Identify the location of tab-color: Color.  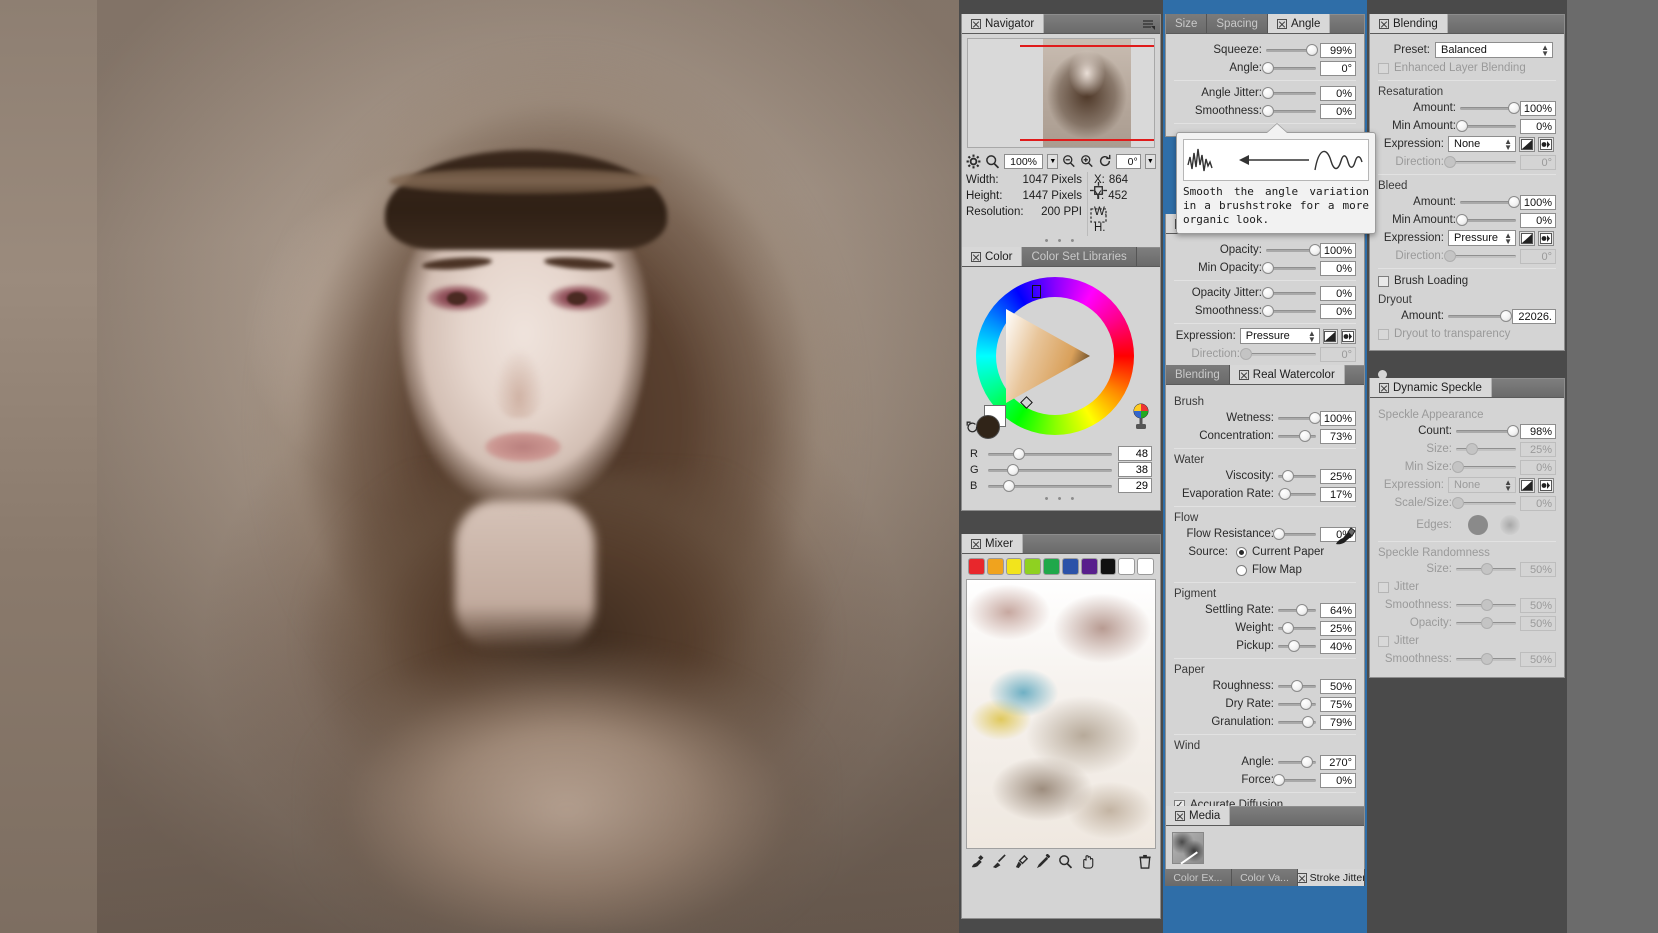
(992, 256).